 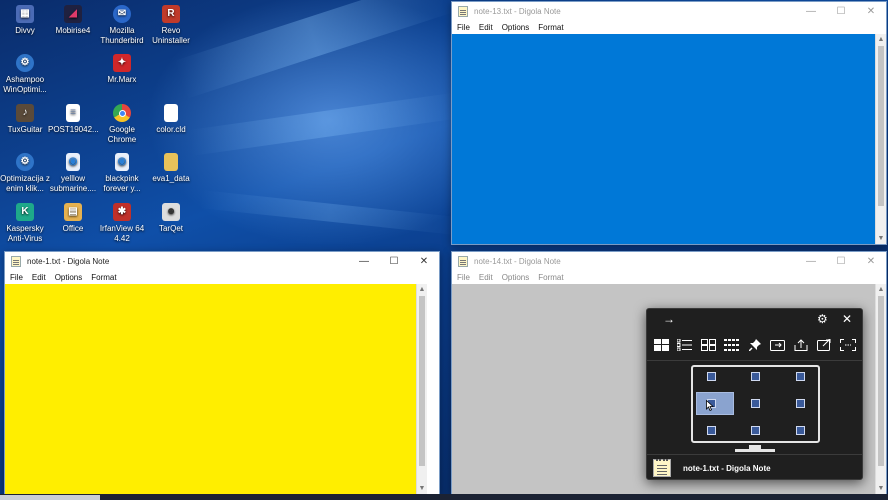 I want to click on window-titlebar: note-13.txt - Digola Note — ☐ ✕, so click(x=669, y=11).